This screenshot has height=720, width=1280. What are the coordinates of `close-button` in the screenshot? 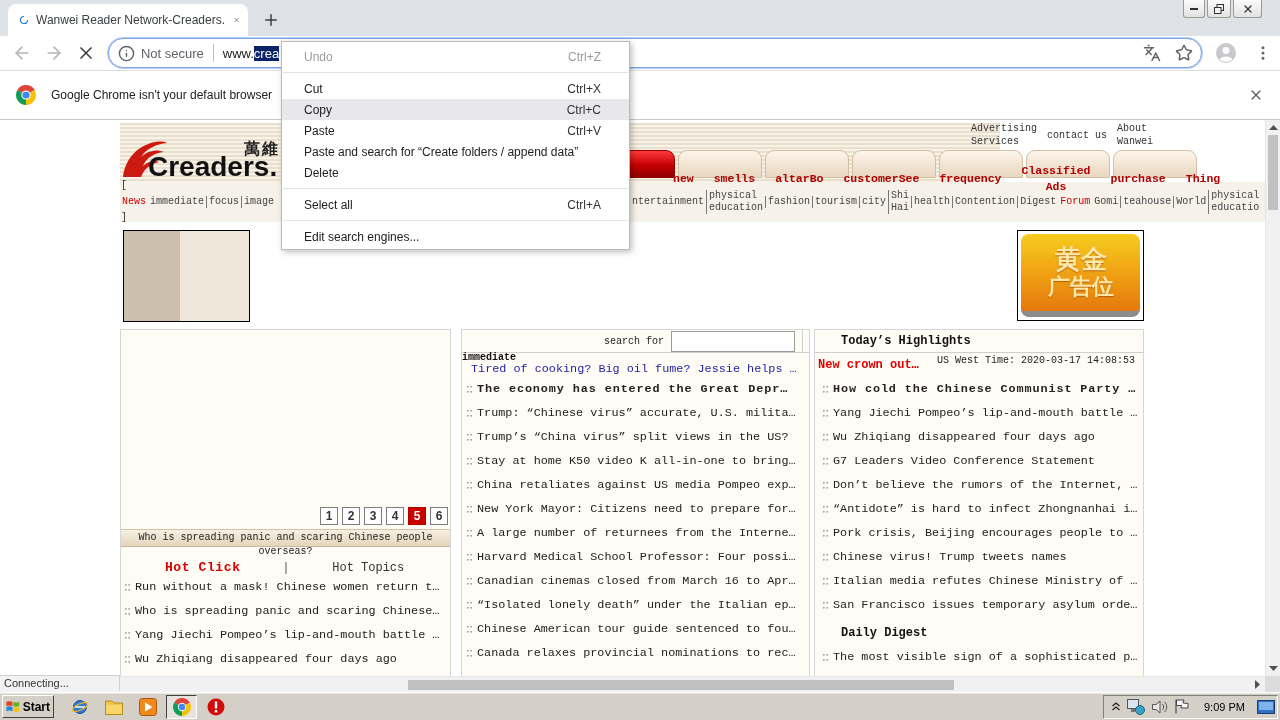 It's located at (1247, 9).